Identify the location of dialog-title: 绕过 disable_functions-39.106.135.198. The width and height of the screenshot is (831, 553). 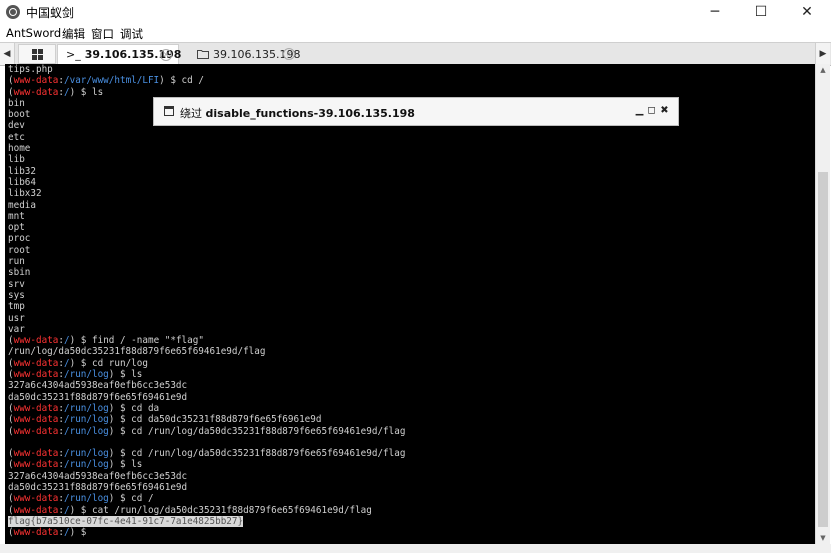
(297, 113).